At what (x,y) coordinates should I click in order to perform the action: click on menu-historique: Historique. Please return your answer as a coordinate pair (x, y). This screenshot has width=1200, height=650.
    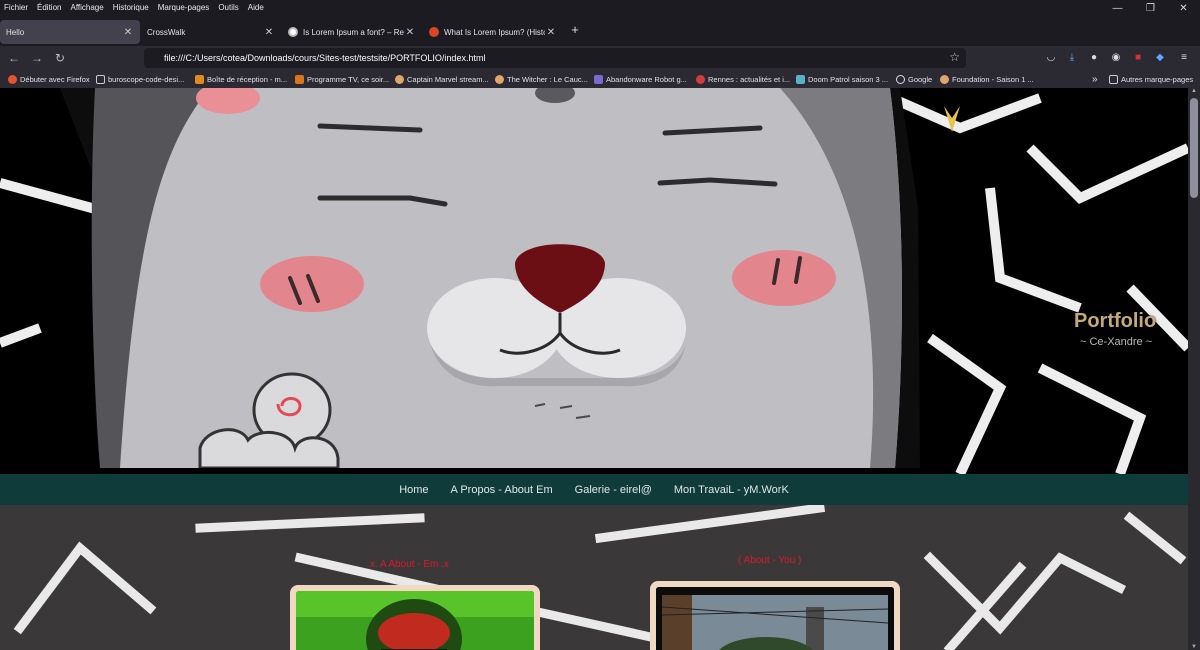
    Looking at the image, I should click on (131, 7).